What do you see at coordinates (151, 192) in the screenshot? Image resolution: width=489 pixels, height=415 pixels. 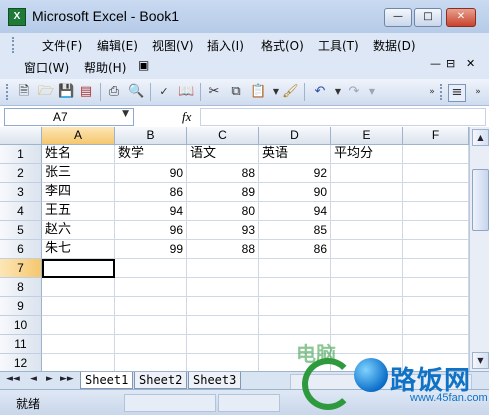 I see `cell-b3: 86` at bounding box center [151, 192].